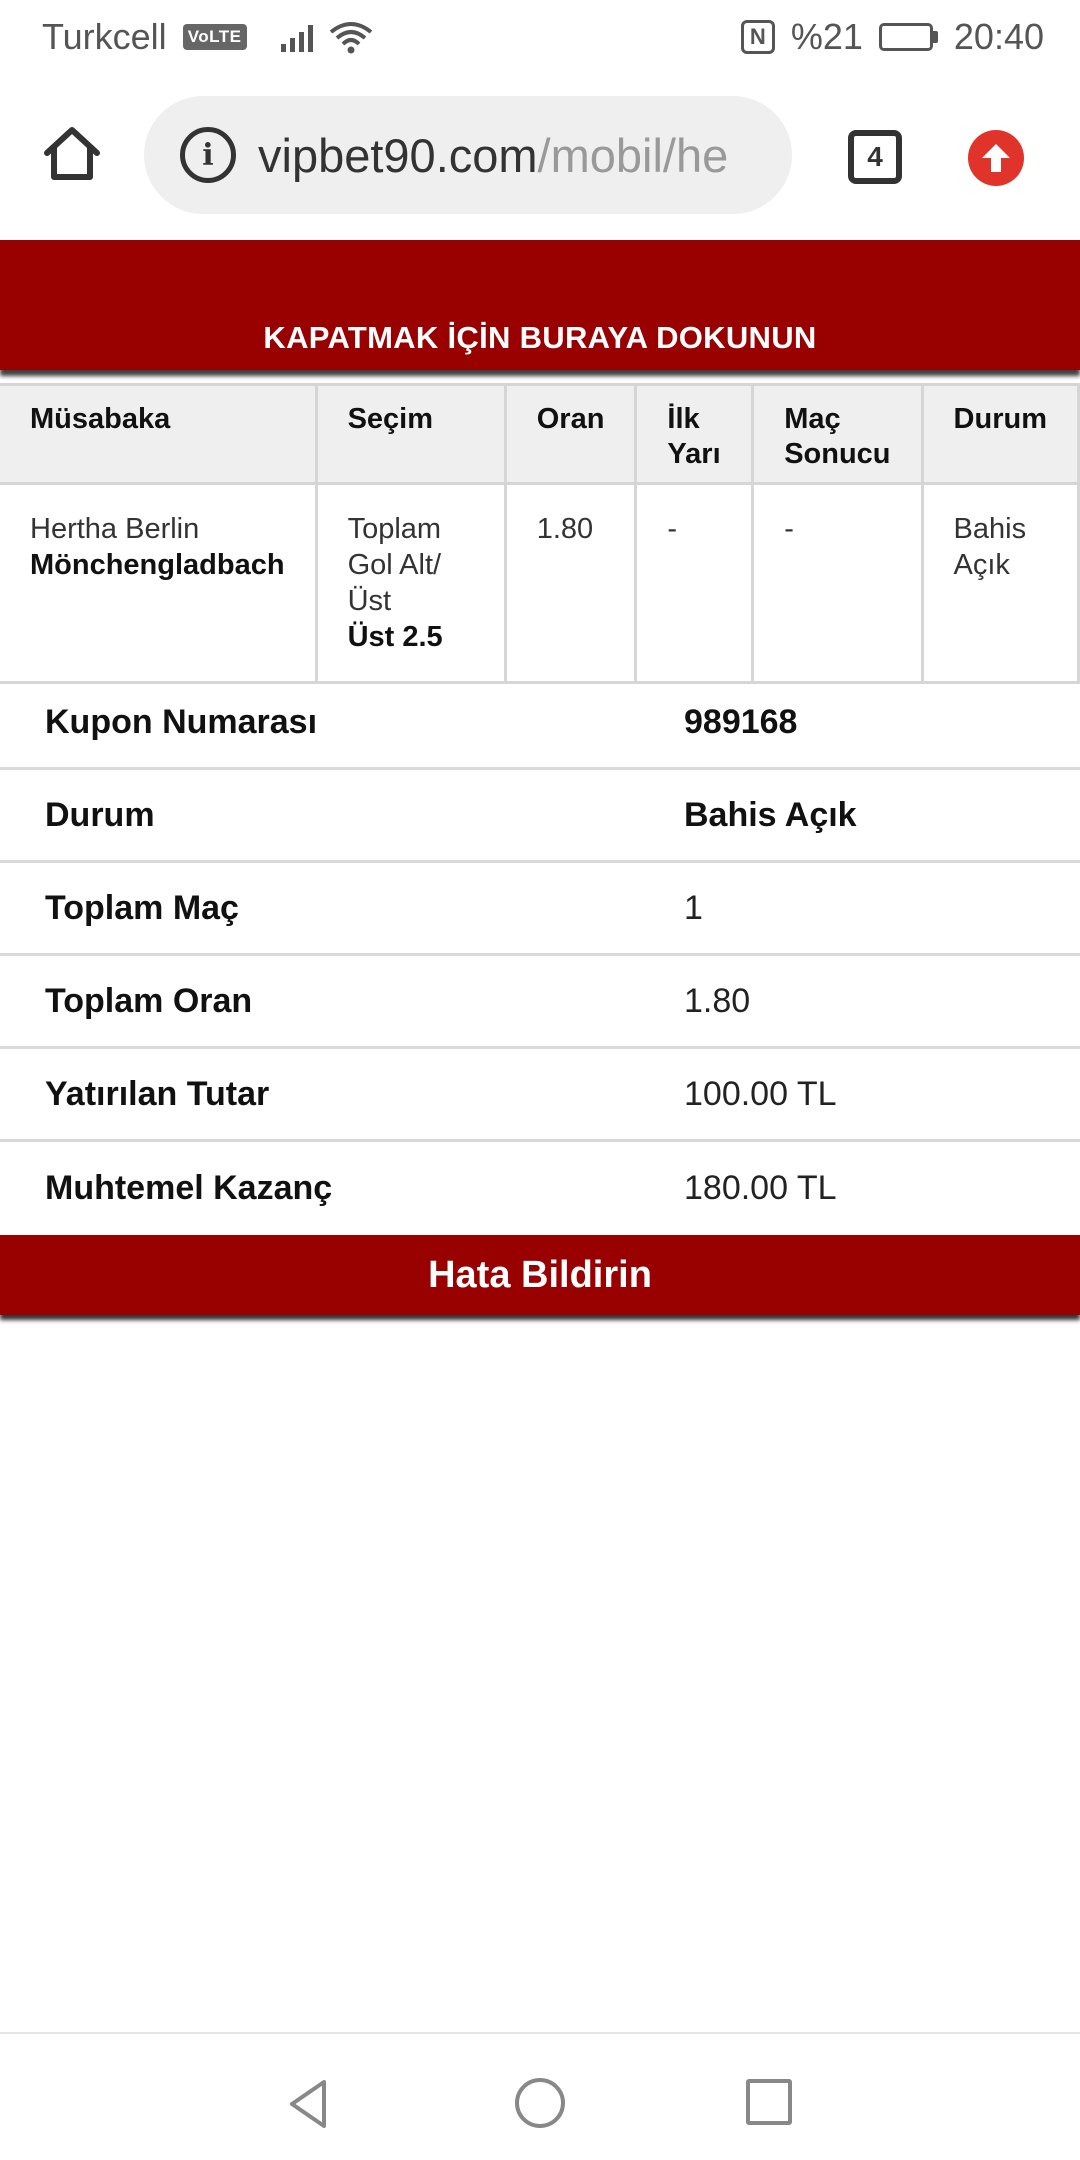 The height and width of the screenshot is (2160, 1080). Describe the element at coordinates (741, 721) in the screenshot. I see `summary-value: 989168` at that location.